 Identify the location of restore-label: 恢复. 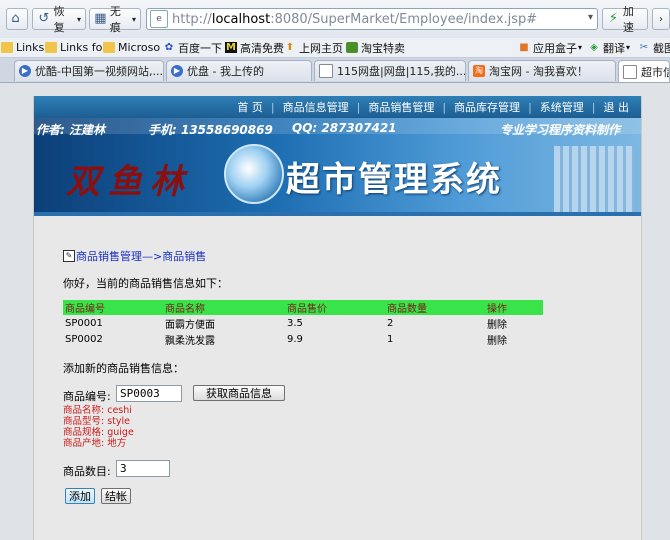
(59, 19).